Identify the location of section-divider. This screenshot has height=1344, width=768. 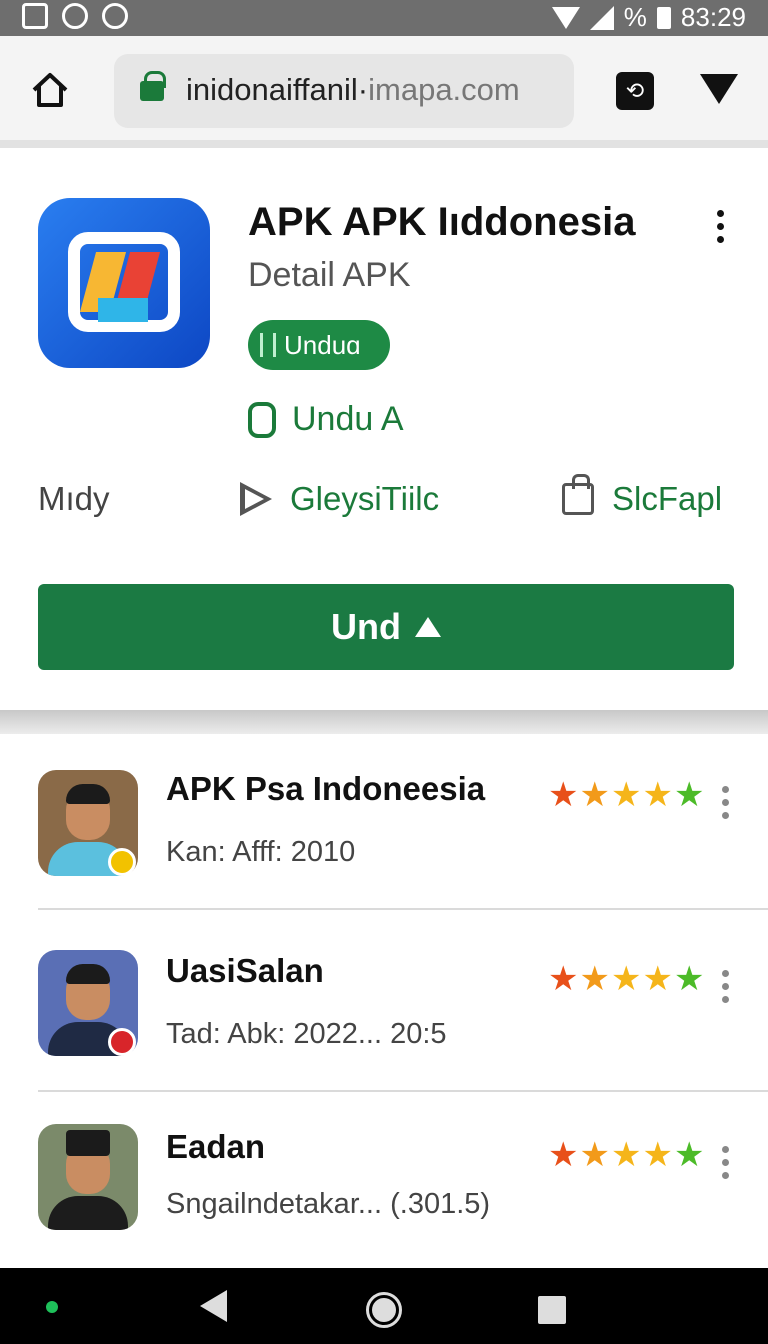
(384, 722).